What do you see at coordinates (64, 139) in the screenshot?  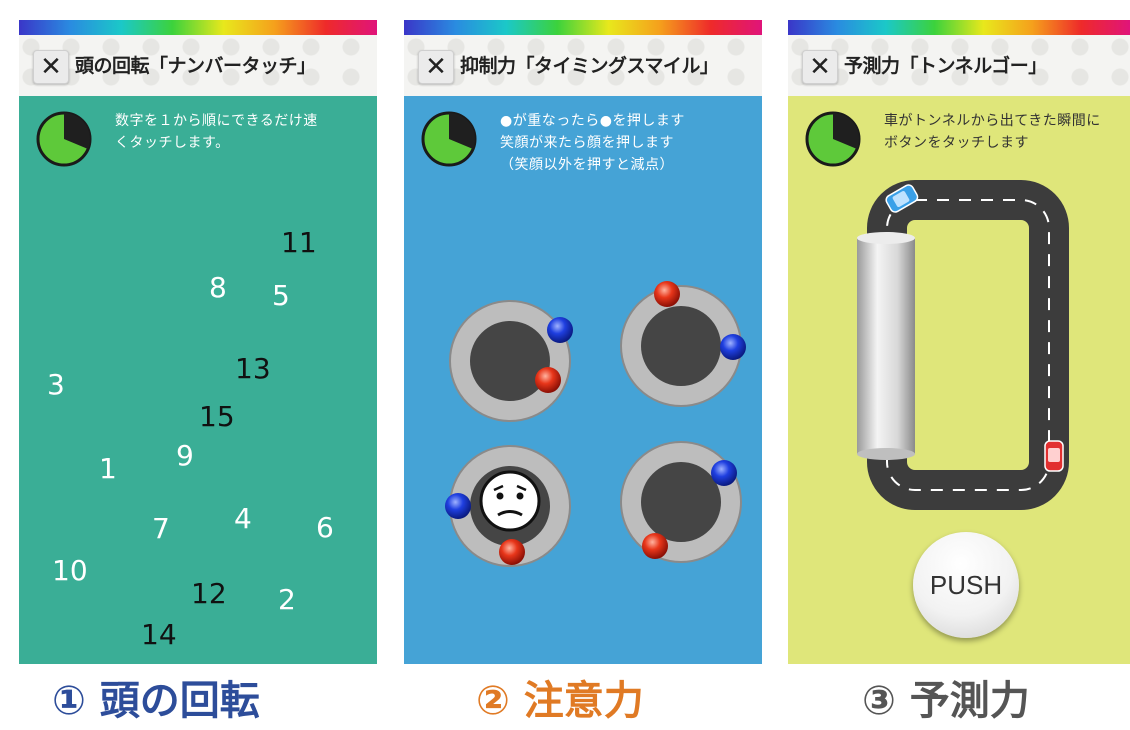 I see `timer-pie-icon` at bounding box center [64, 139].